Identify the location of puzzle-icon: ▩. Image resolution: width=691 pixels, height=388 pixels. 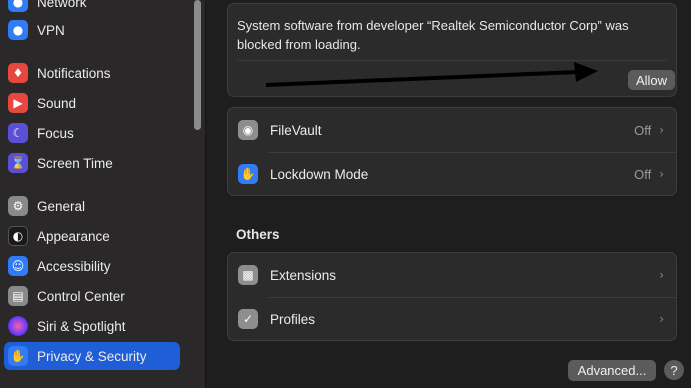
(248, 275).